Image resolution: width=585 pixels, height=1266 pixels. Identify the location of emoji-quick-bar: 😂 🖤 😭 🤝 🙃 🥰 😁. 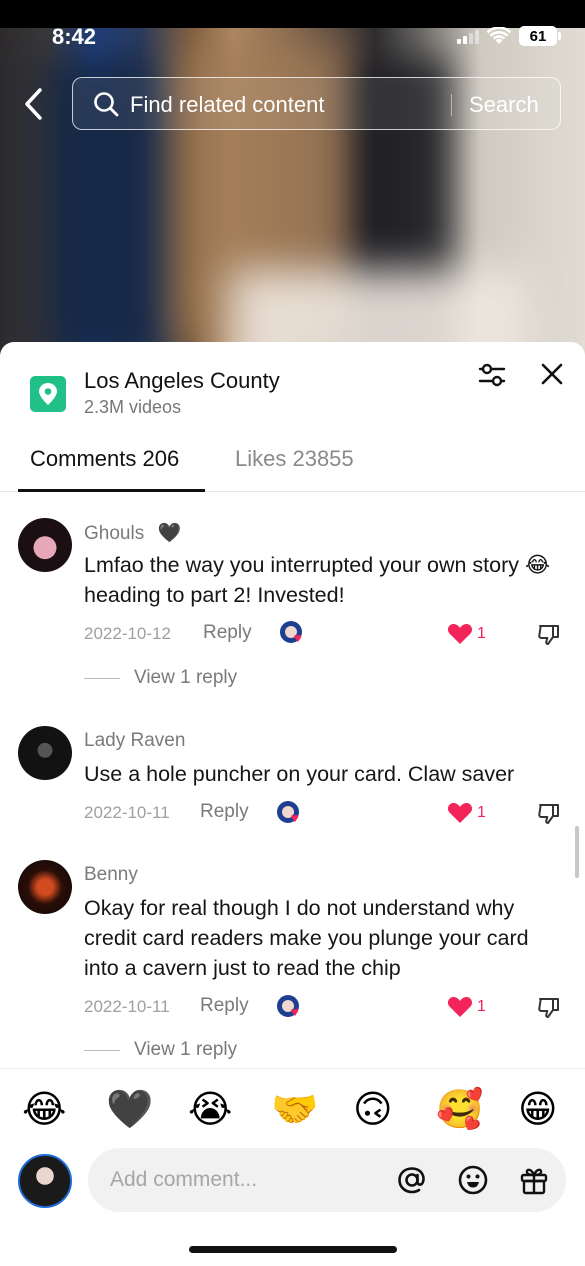
(292, 1108).